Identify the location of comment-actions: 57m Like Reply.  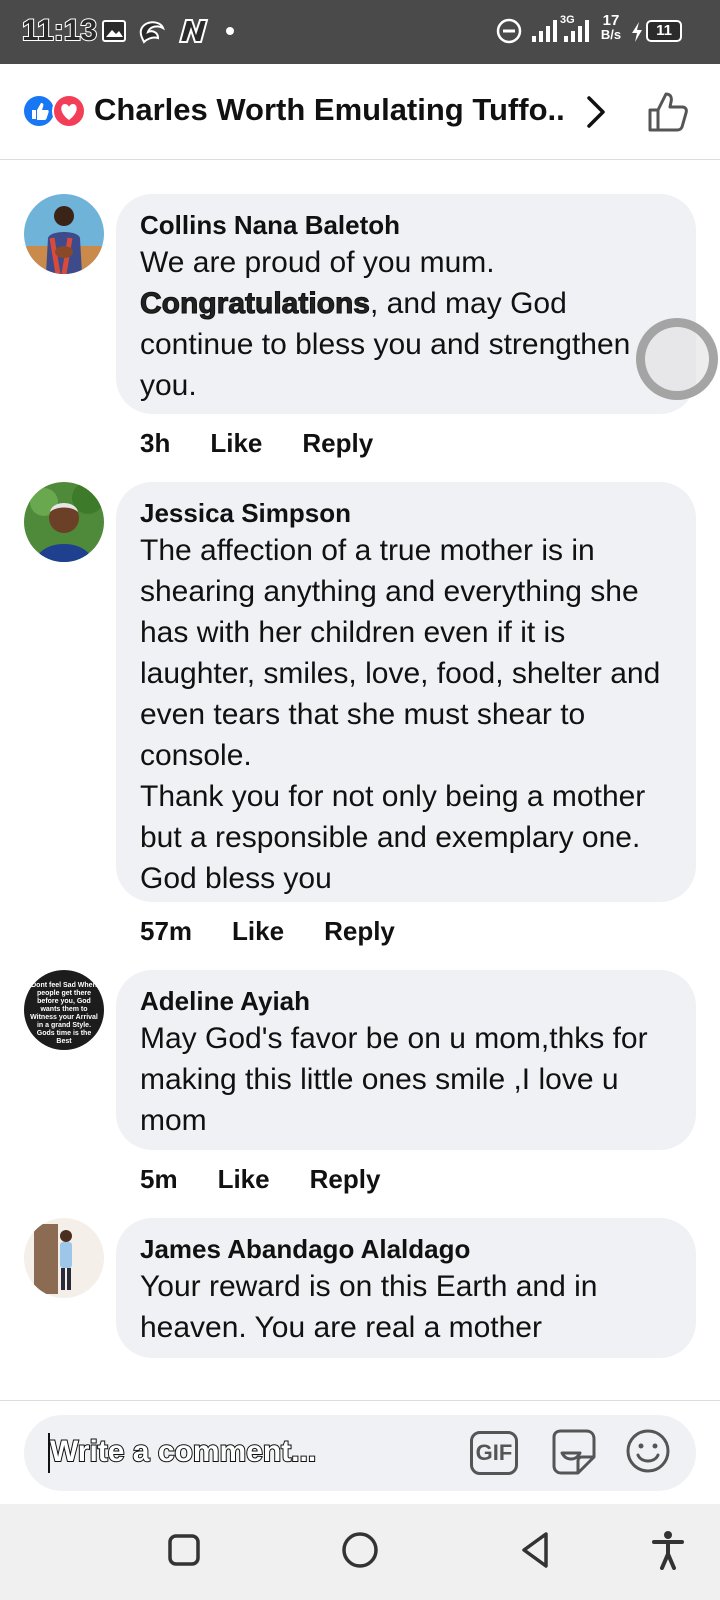
(267, 931).